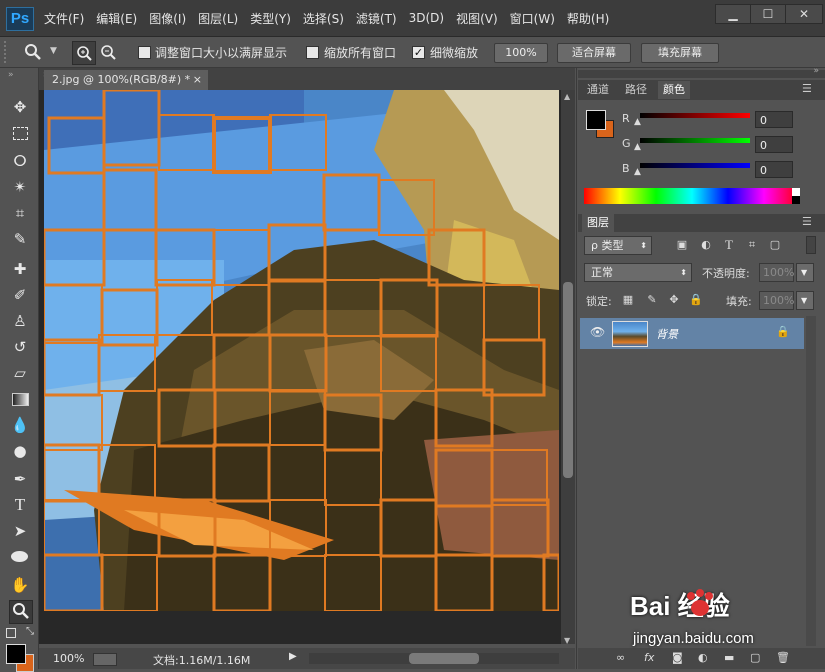 Image resolution: width=825 pixels, height=672 pixels. I want to click on eraser-tool-icon: ▱, so click(20, 373).